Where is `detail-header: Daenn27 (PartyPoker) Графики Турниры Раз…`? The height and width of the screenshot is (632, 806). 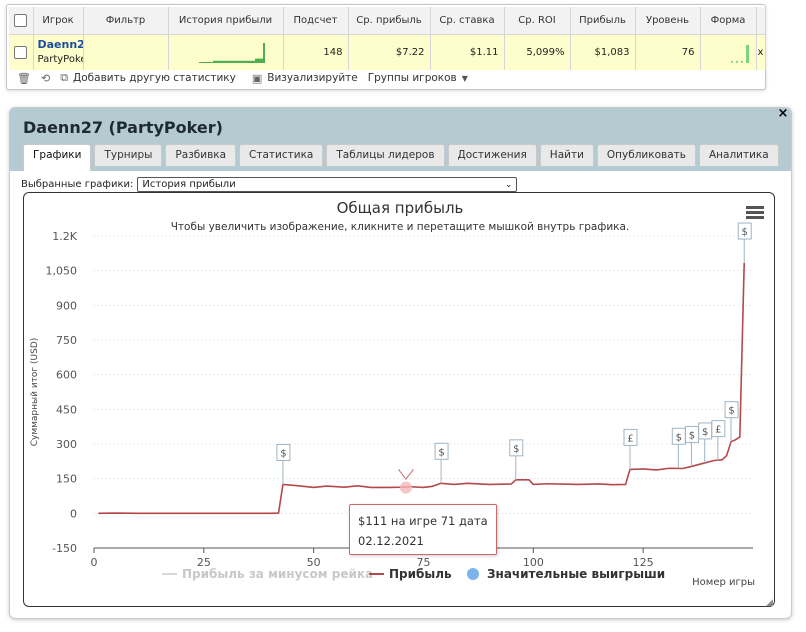 detail-header: Daenn27 (PartyPoker) Графики Турниры Раз… is located at coordinates (400, 139).